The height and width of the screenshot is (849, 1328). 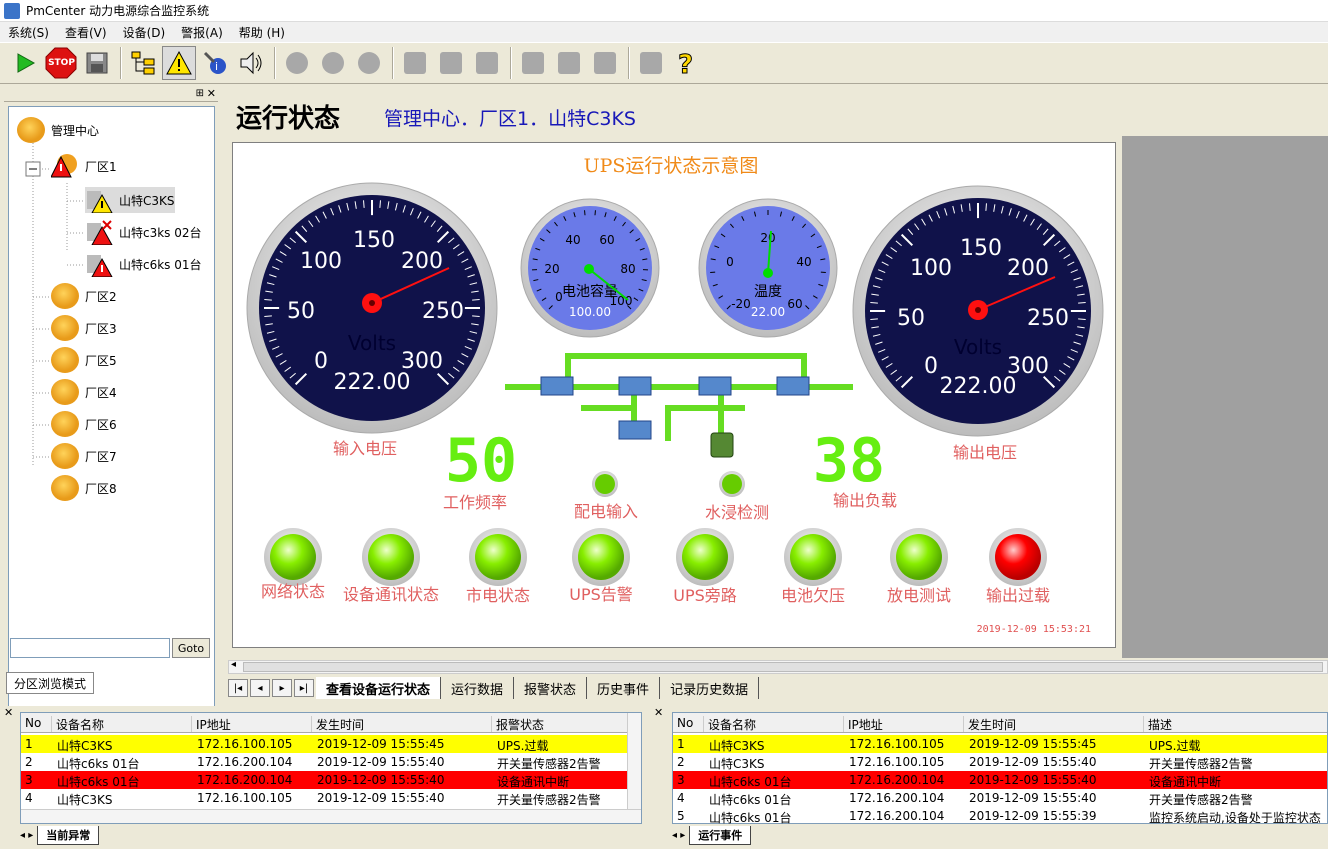 I want to click on tree-item-zone: 厂区6, so click(x=84, y=424).